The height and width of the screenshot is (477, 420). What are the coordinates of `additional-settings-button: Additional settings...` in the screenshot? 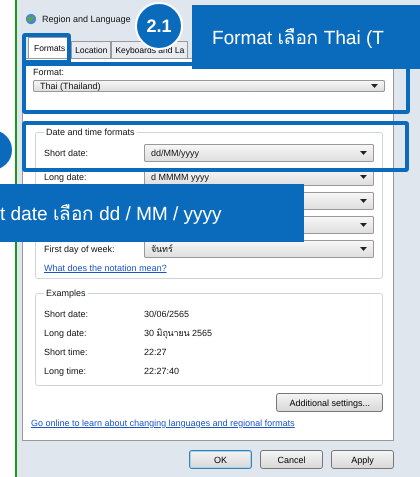 It's located at (329, 402).